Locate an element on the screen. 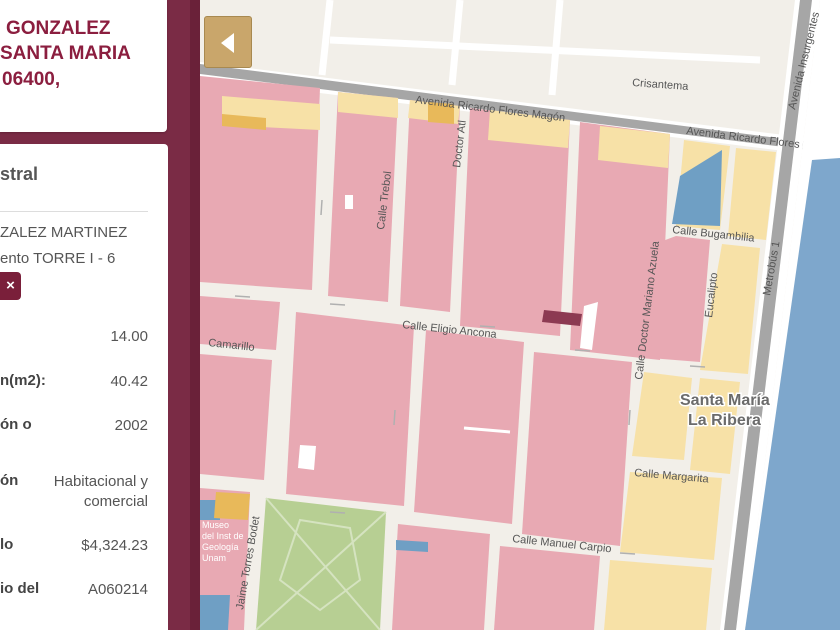  row-value-6: A060214 is located at coordinates (117, 589).